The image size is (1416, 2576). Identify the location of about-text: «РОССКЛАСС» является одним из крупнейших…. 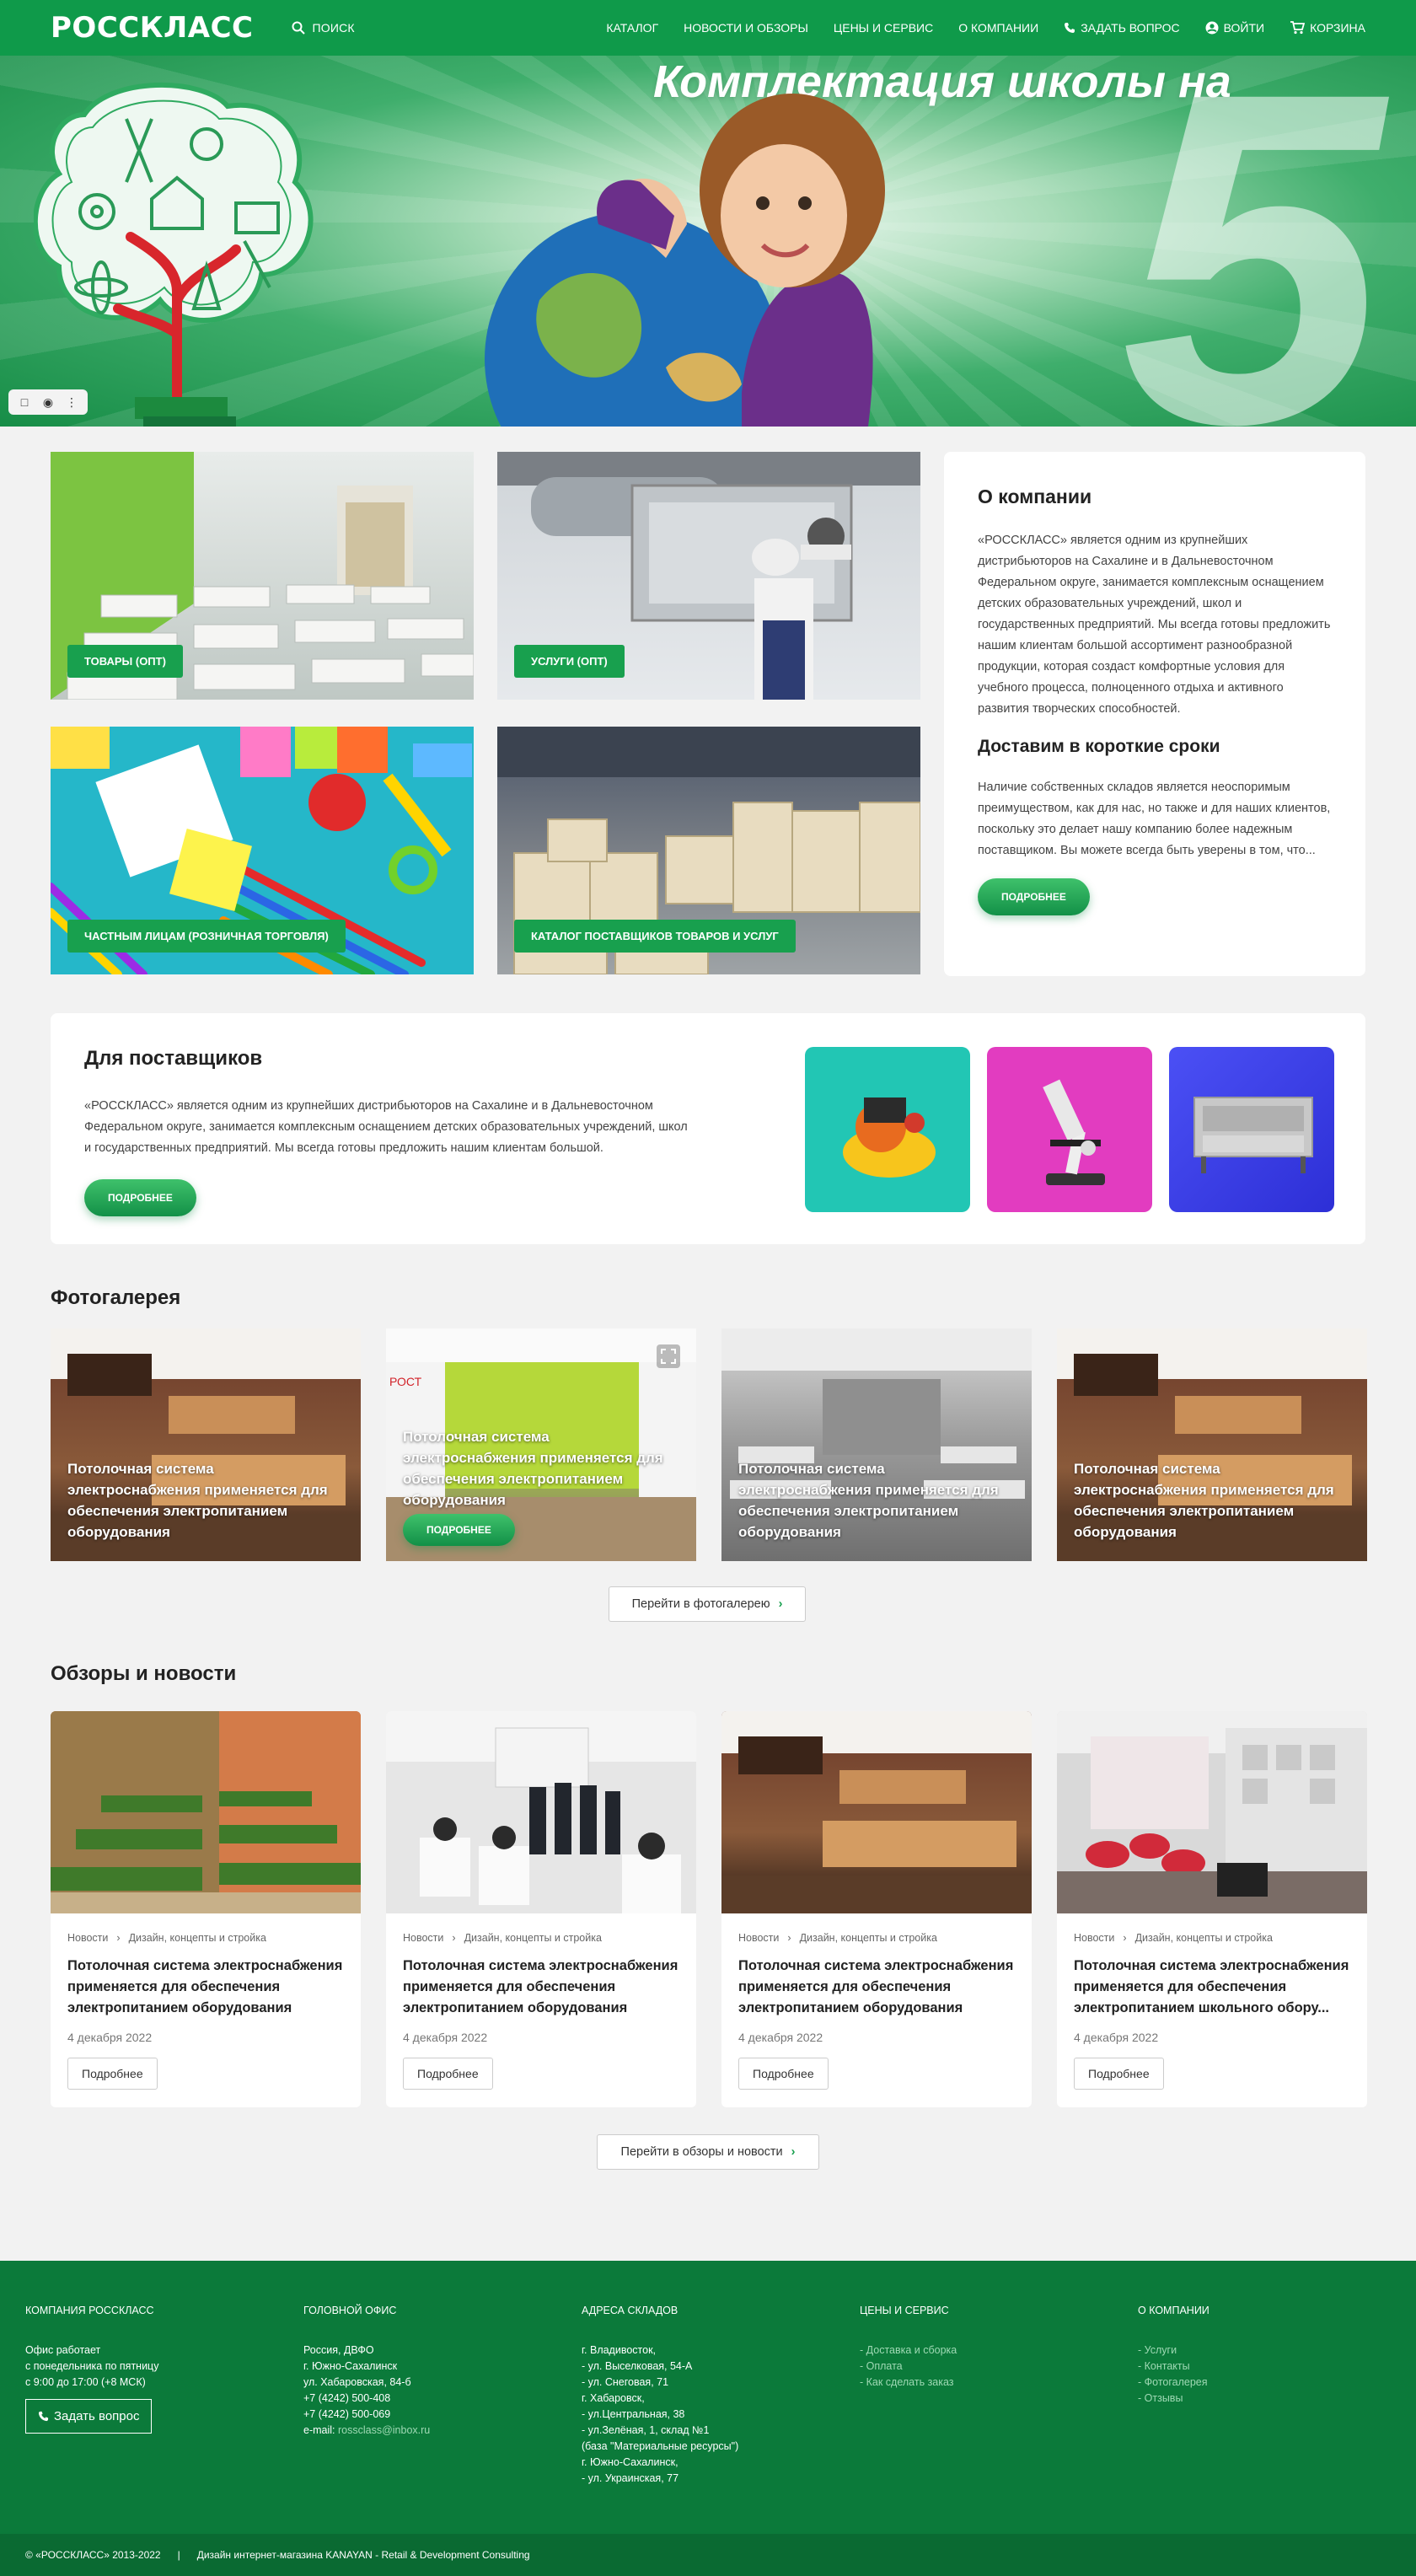
(1154, 625).